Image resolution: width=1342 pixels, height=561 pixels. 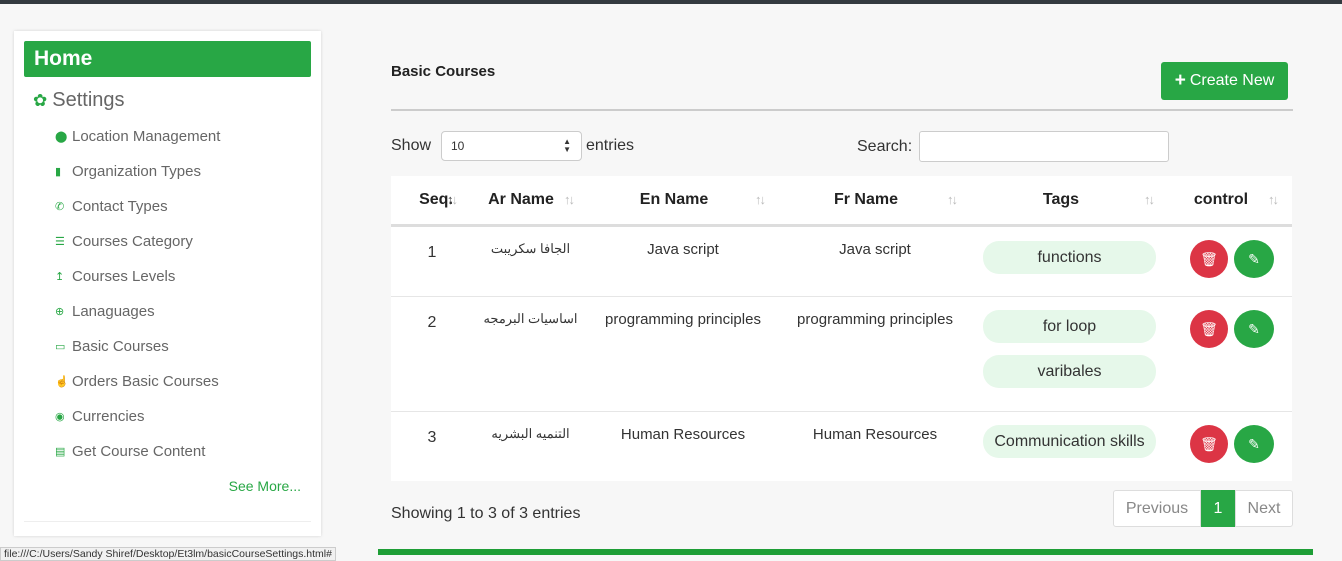 I want to click on column-header-control: control, so click(x=1221, y=200).